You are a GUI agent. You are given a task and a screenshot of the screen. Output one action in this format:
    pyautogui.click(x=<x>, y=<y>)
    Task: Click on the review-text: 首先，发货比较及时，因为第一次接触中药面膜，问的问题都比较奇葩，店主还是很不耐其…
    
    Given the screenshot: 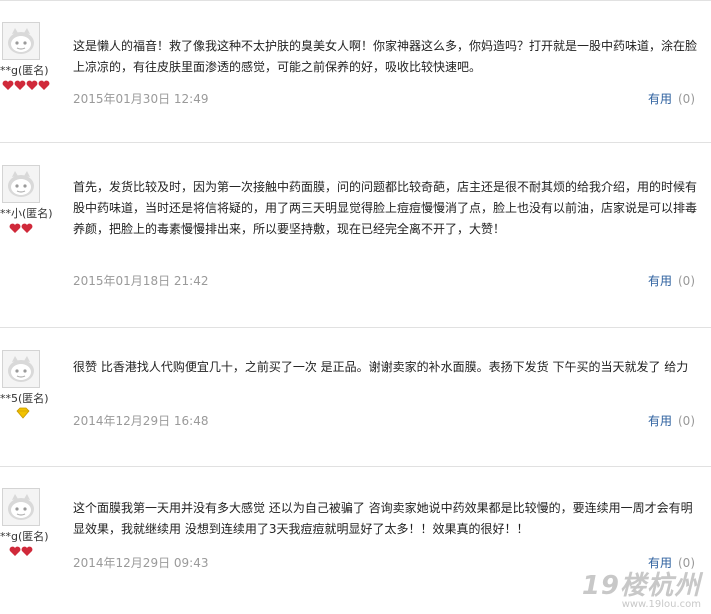 What is the action you would take?
    pyautogui.click(x=385, y=208)
    